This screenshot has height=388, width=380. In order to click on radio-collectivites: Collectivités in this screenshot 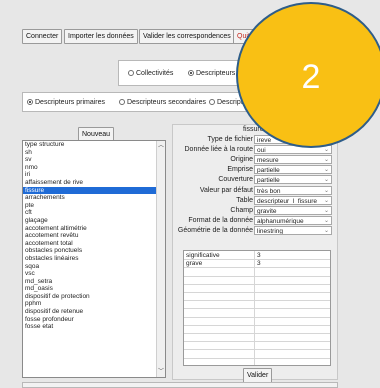, I will do `click(150, 73)`.